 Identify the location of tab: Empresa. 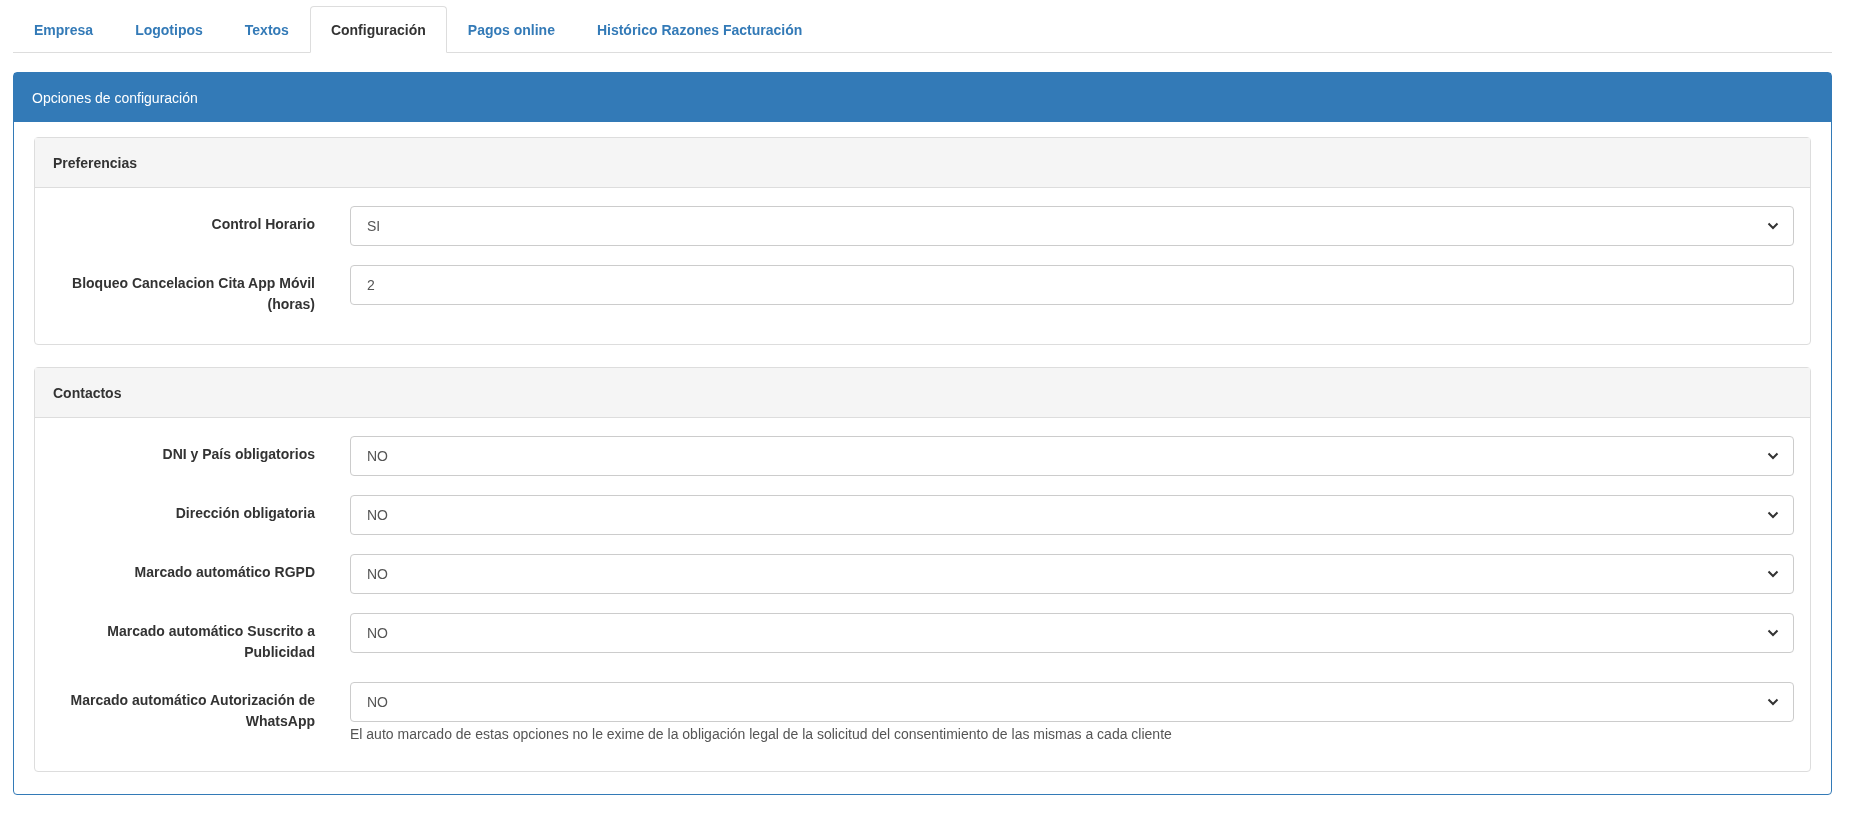
(64, 29).